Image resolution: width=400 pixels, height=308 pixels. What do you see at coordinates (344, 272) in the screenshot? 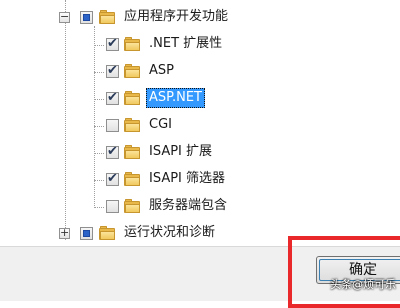
I see `highlight-box` at bounding box center [344, 272].